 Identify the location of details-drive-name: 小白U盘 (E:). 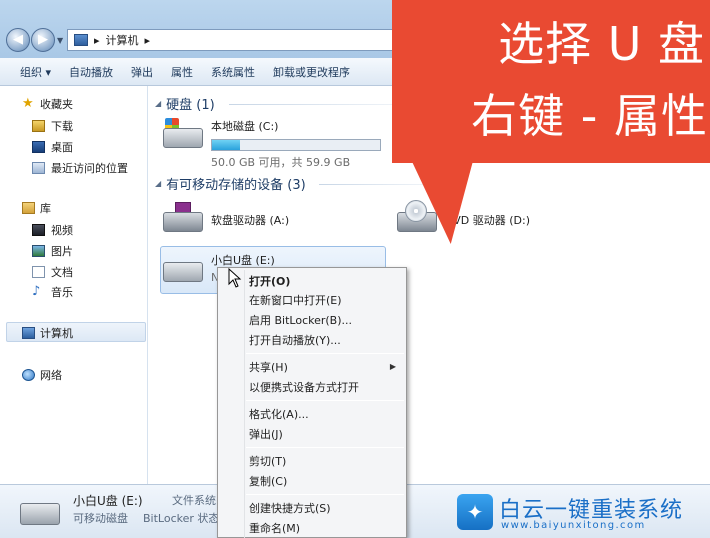
(108, 501).